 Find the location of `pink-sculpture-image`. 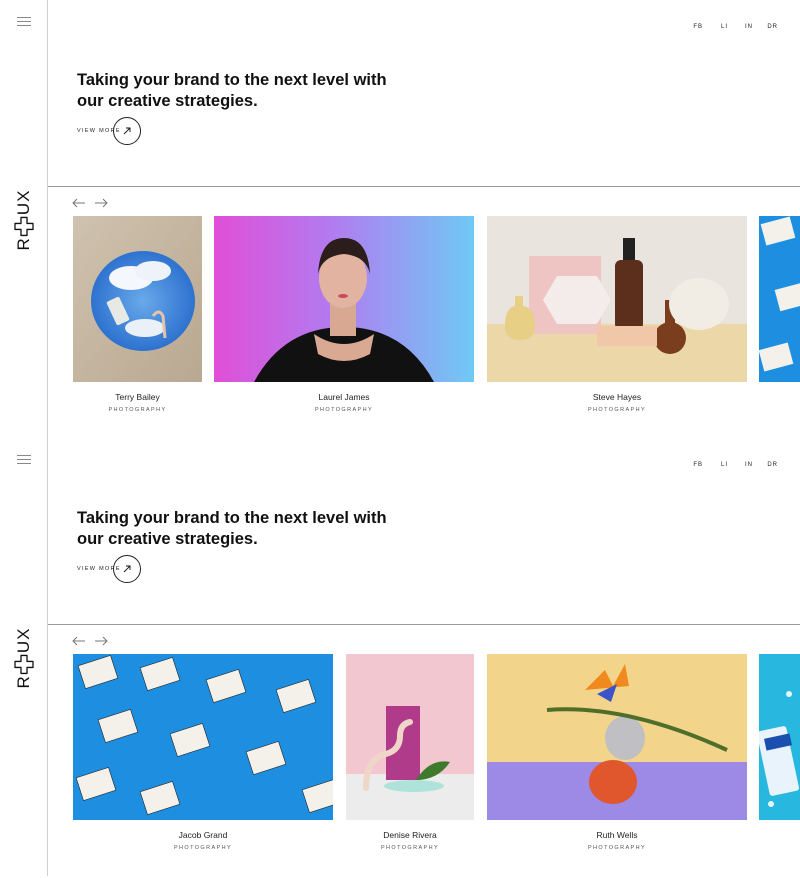

pink-sculpture-image is located at coordinates (410, 737).